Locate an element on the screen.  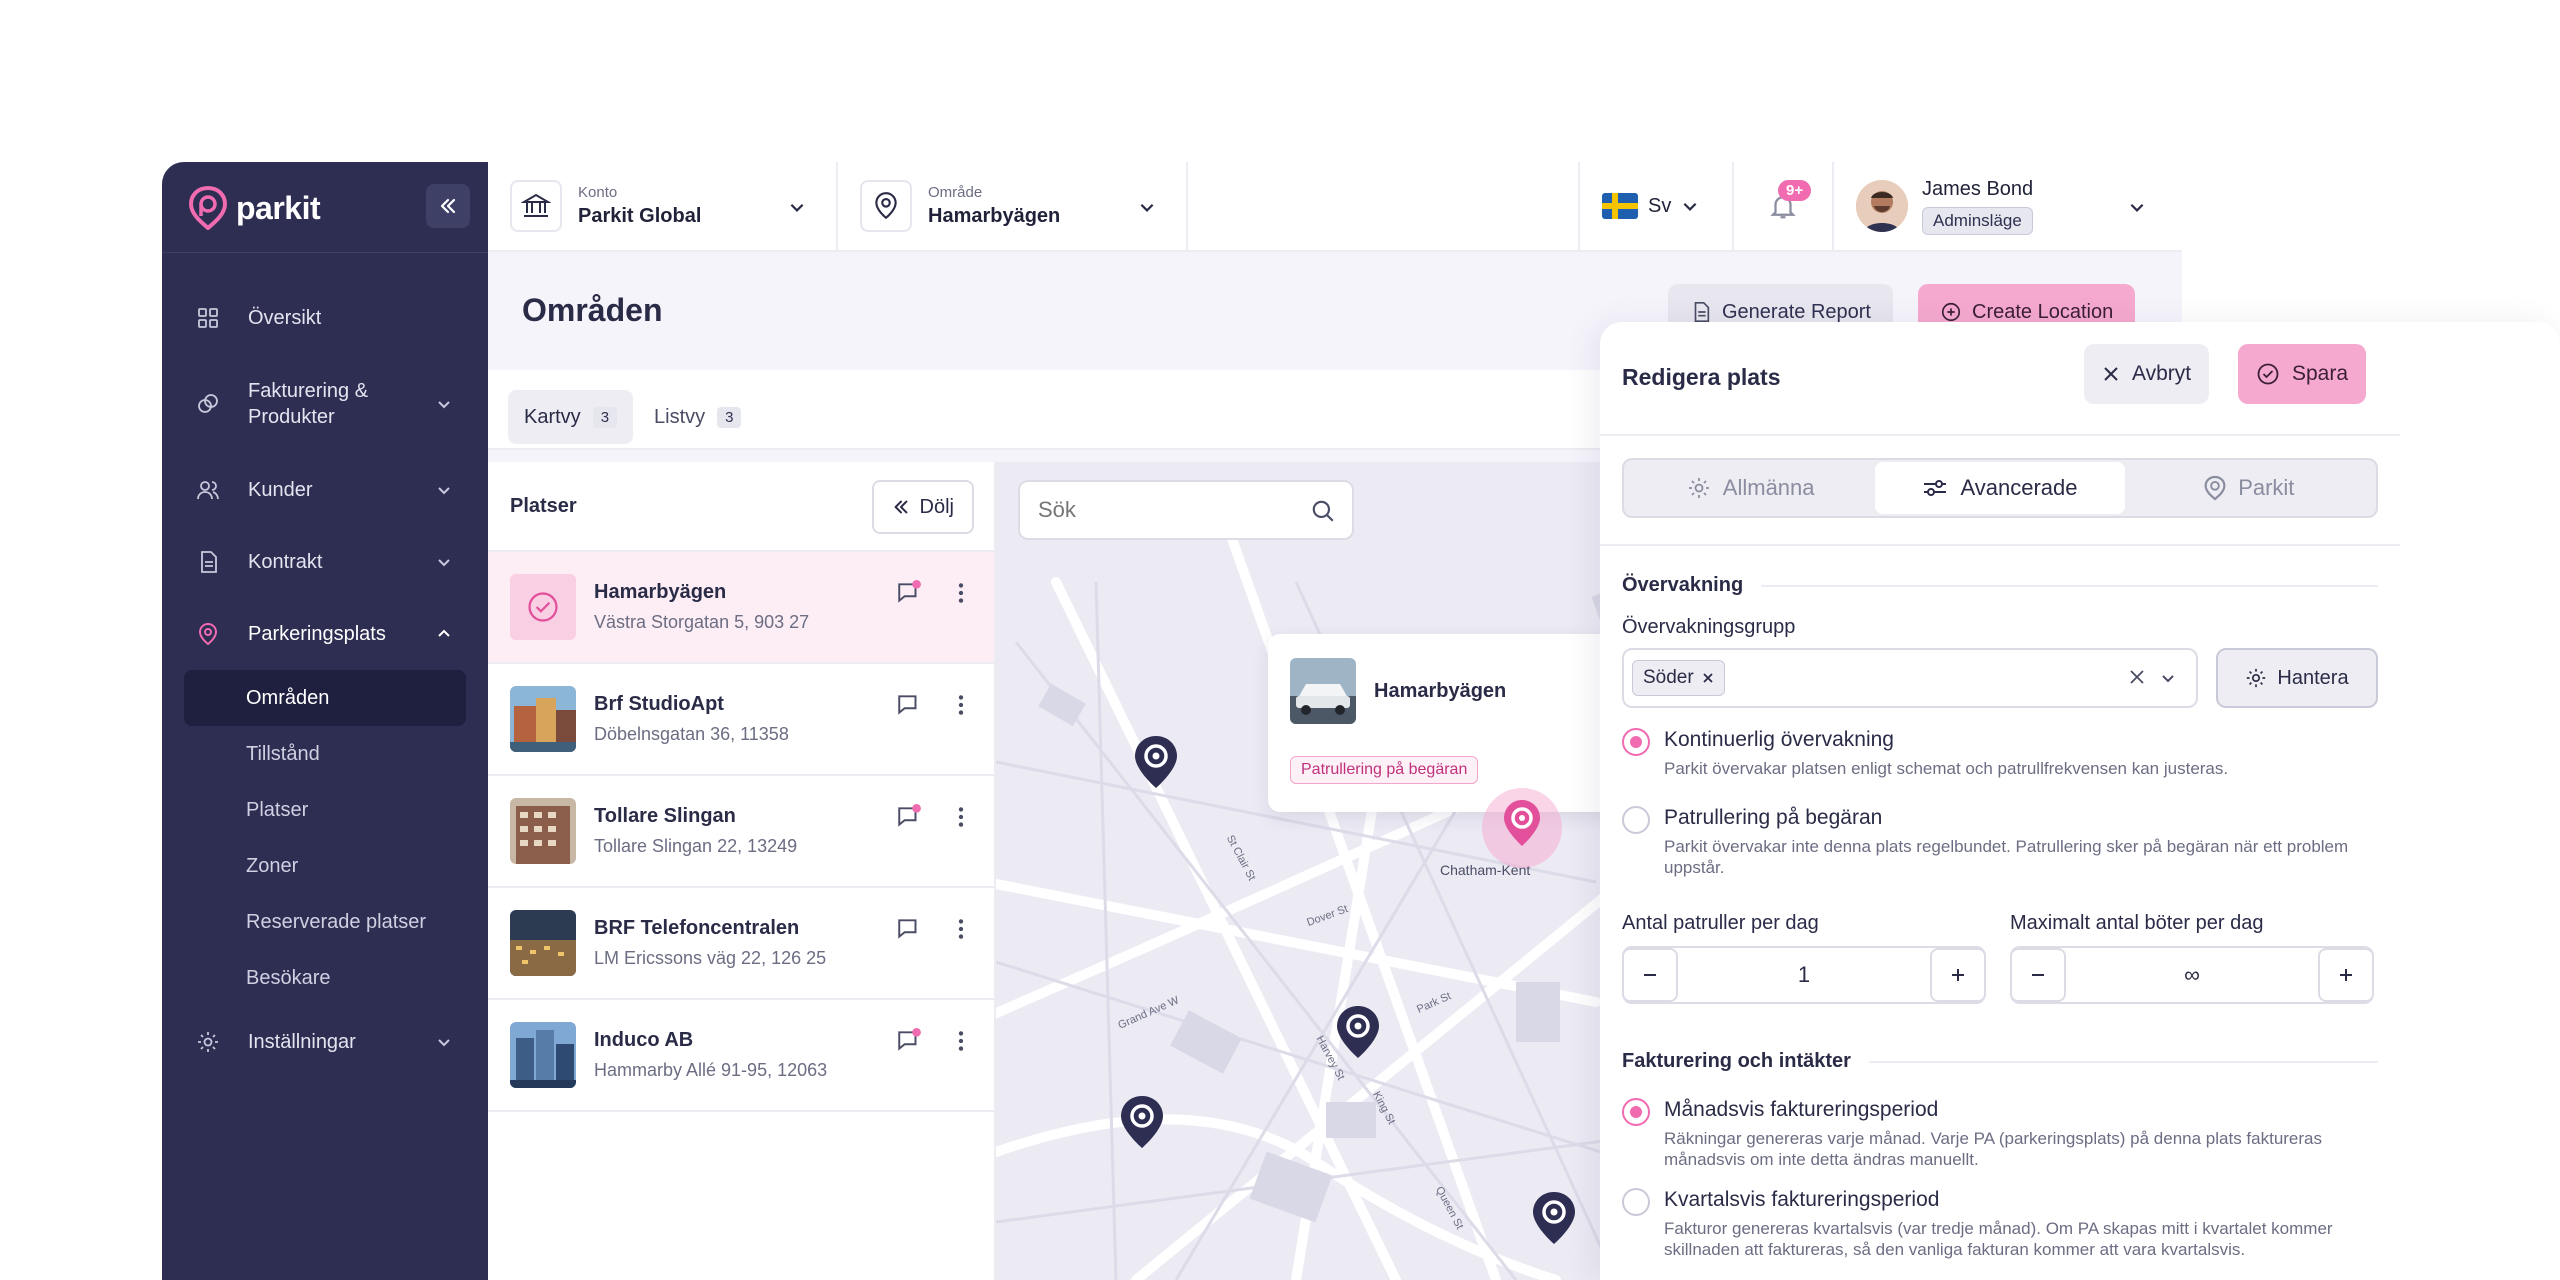
sidebar-item-kontrakt: Kontrakt is located at coordinates (325, 562).